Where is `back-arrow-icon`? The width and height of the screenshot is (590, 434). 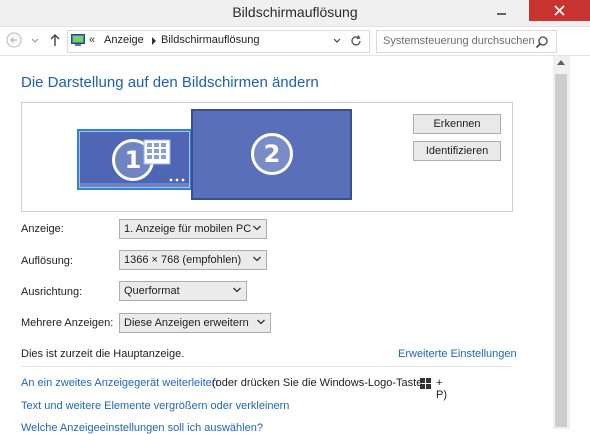
back-arrow-icon is located at coordinates (14, 40).